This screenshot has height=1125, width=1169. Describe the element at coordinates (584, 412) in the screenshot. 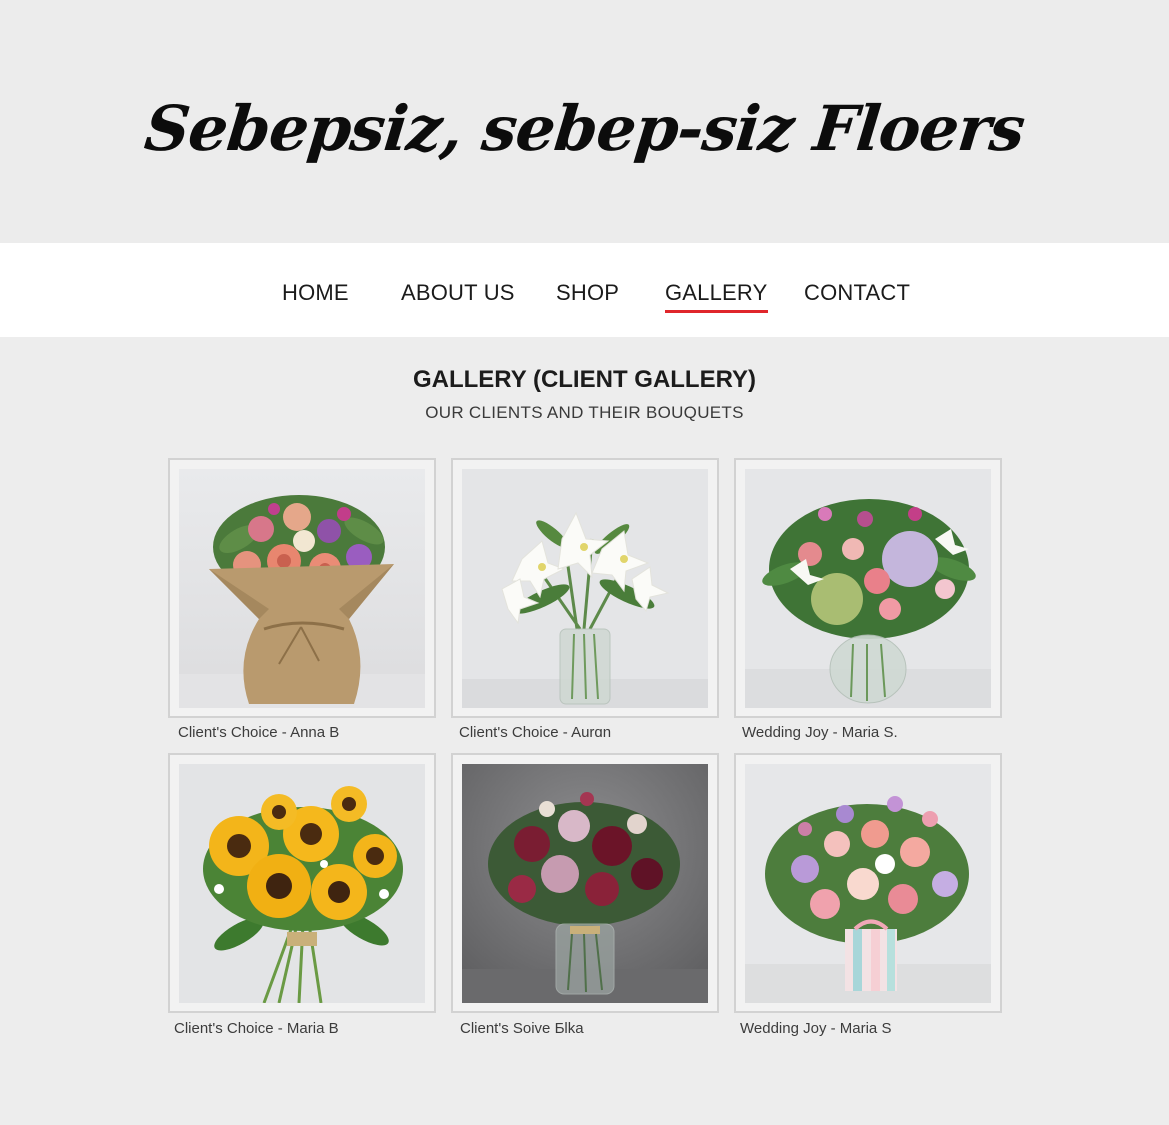

I see `gallery-subtitle: OUR CLIENTS AND THEIR BOUQUETS` at that location.